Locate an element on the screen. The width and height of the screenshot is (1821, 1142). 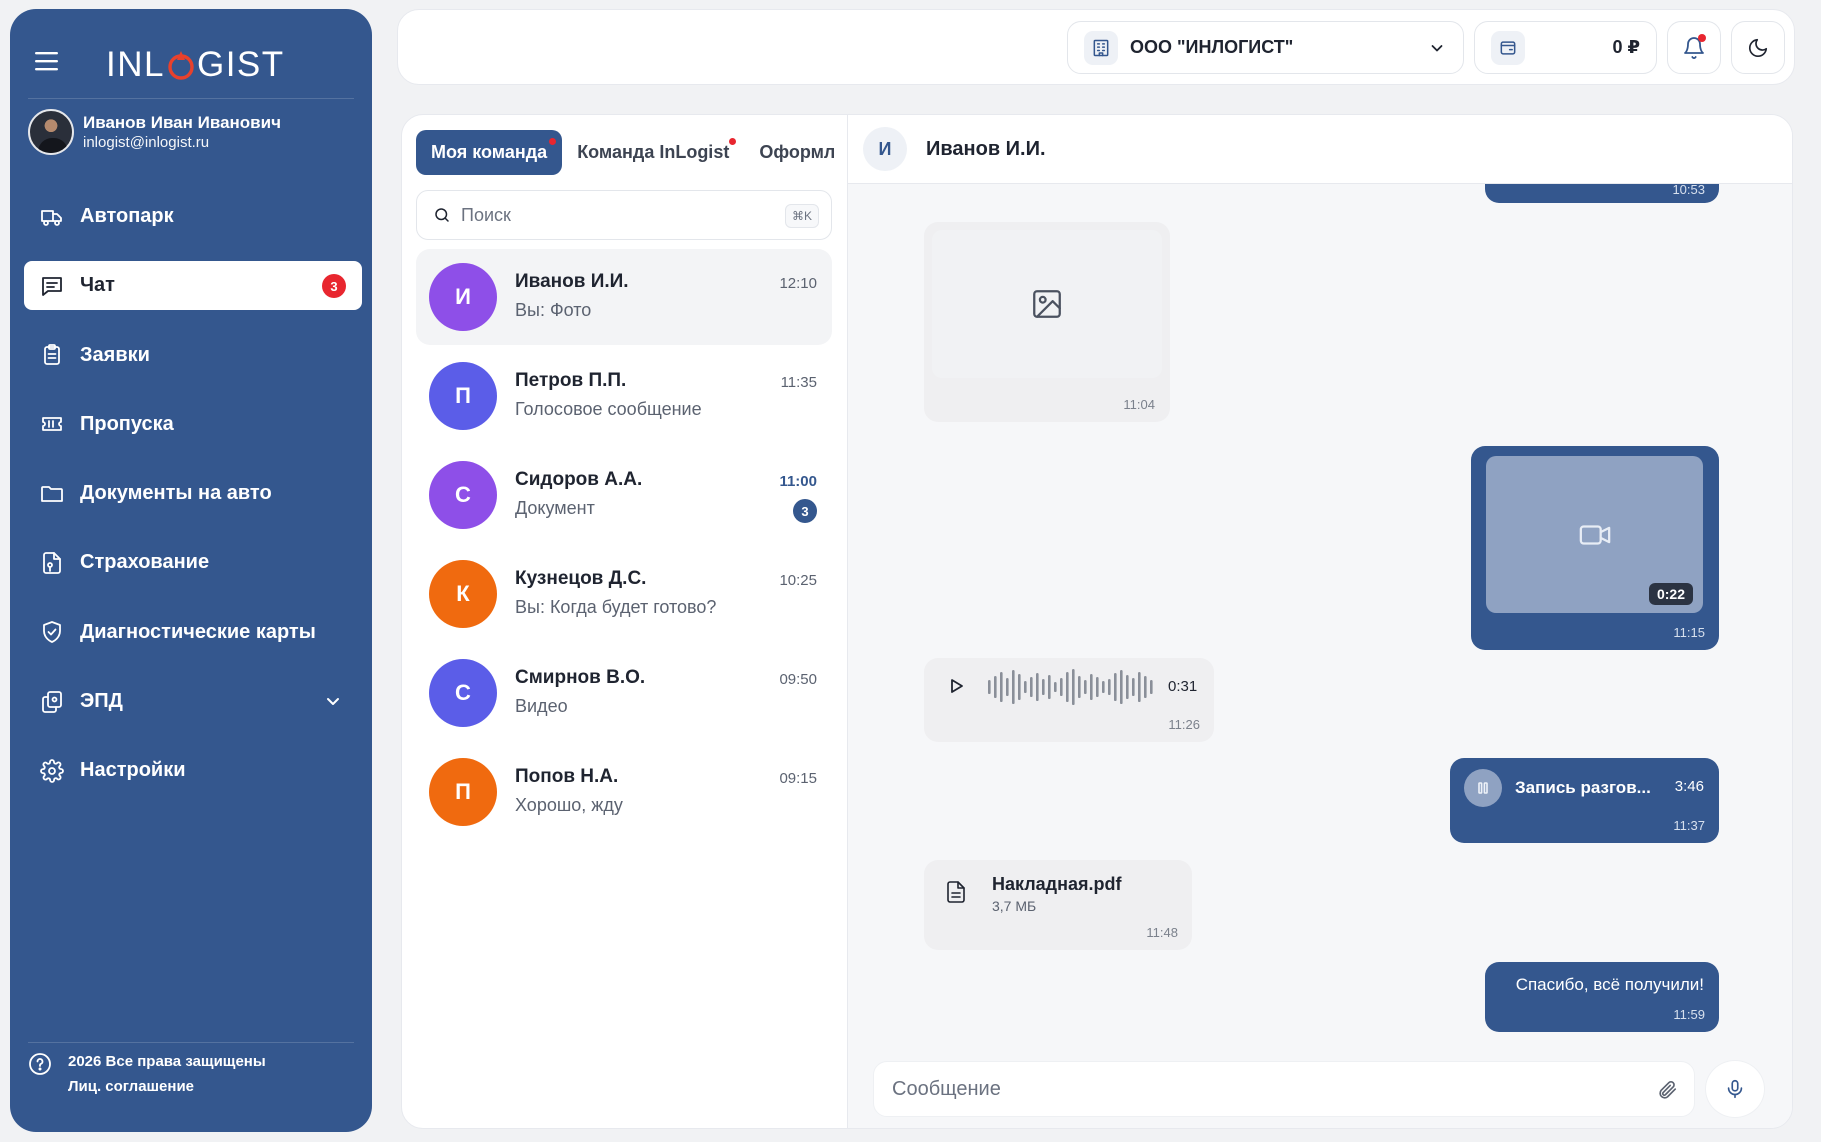
image-placeholder is located at coordinates (1047, 304).